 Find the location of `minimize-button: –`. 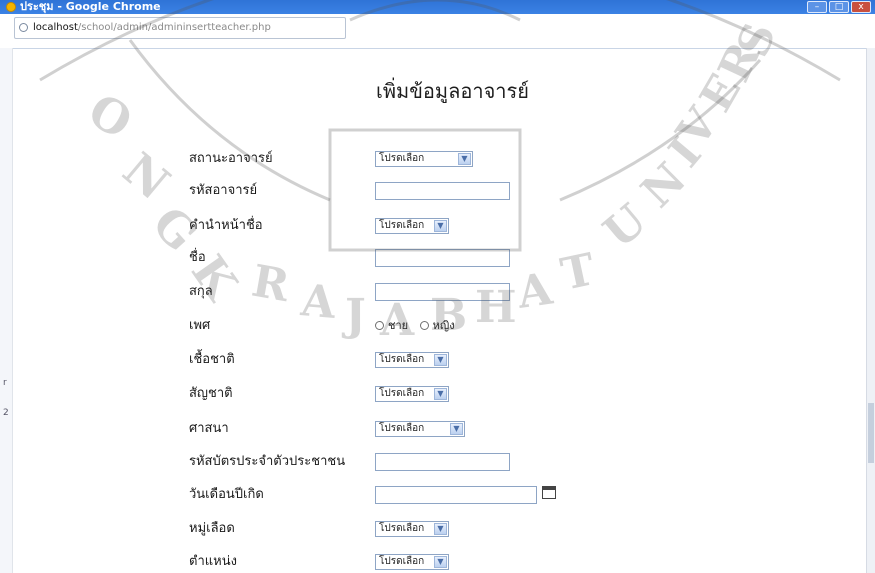

minimize-button: – is located at coordinates (817, 7).